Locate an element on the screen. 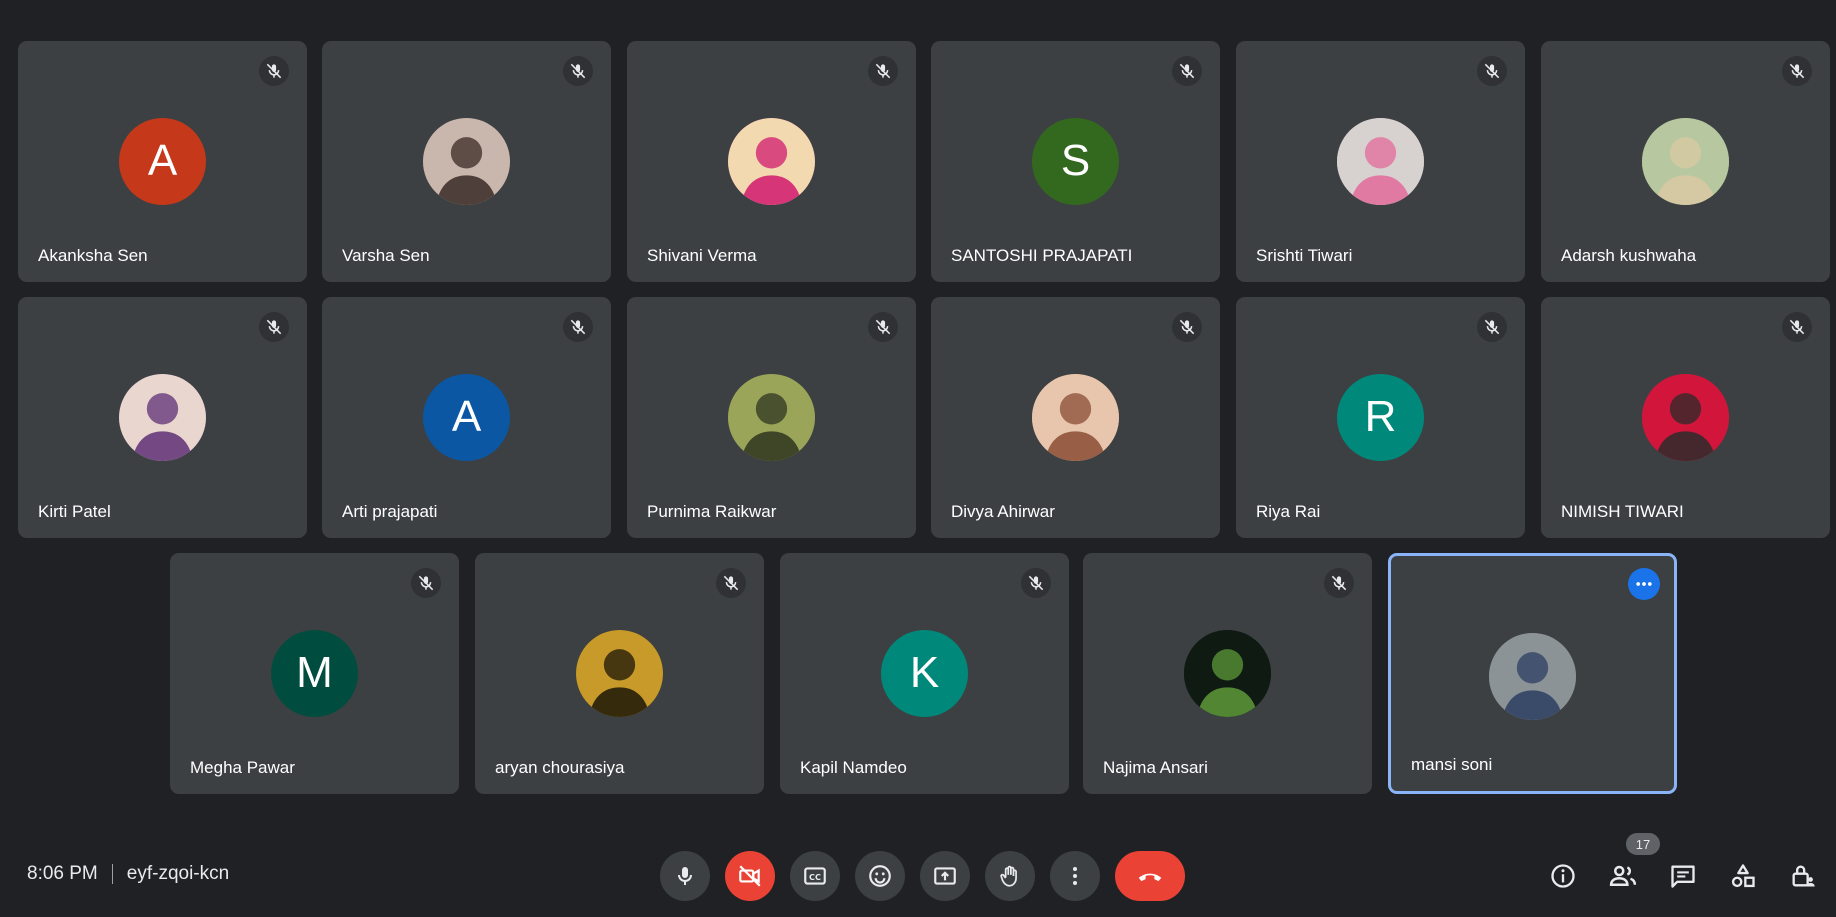 The height and width of the screenshot is (917, 1836). participant-tile: Najima Ansari is located at coordinates (1227, 673).